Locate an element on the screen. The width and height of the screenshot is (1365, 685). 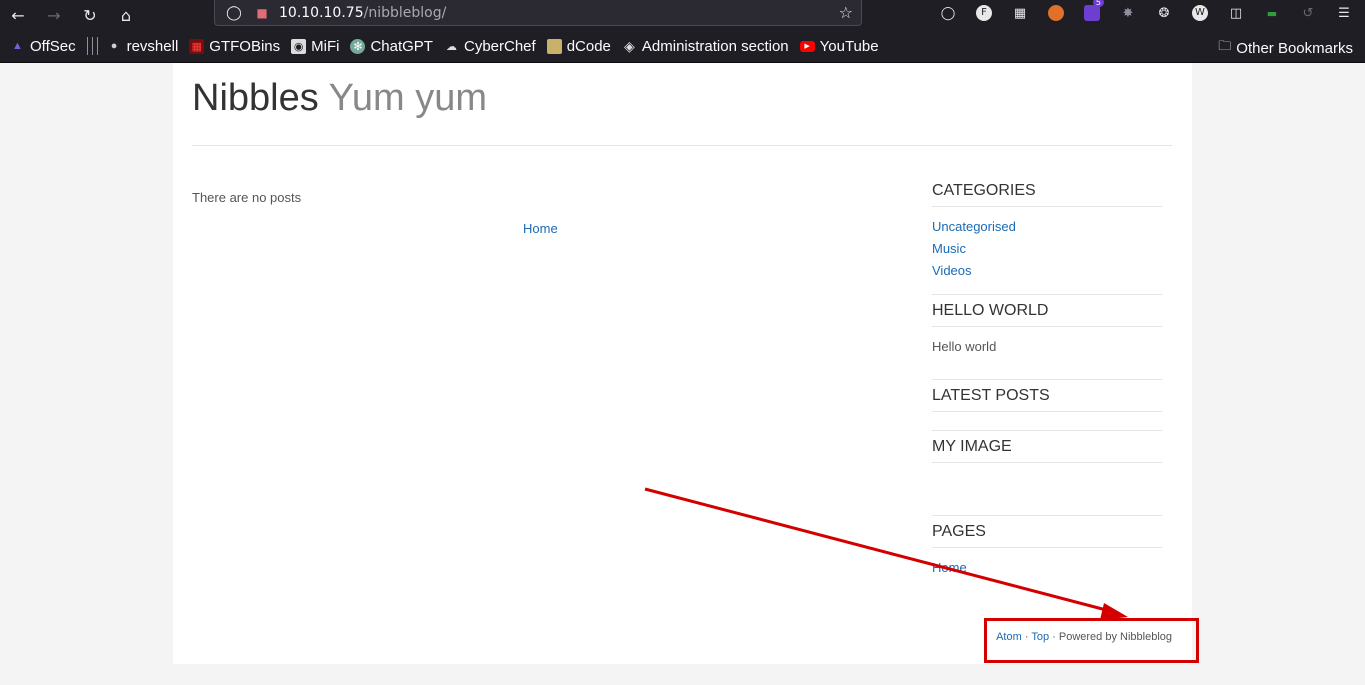
url-path: /nibbleblog/ is located at coordinates (405, 12).